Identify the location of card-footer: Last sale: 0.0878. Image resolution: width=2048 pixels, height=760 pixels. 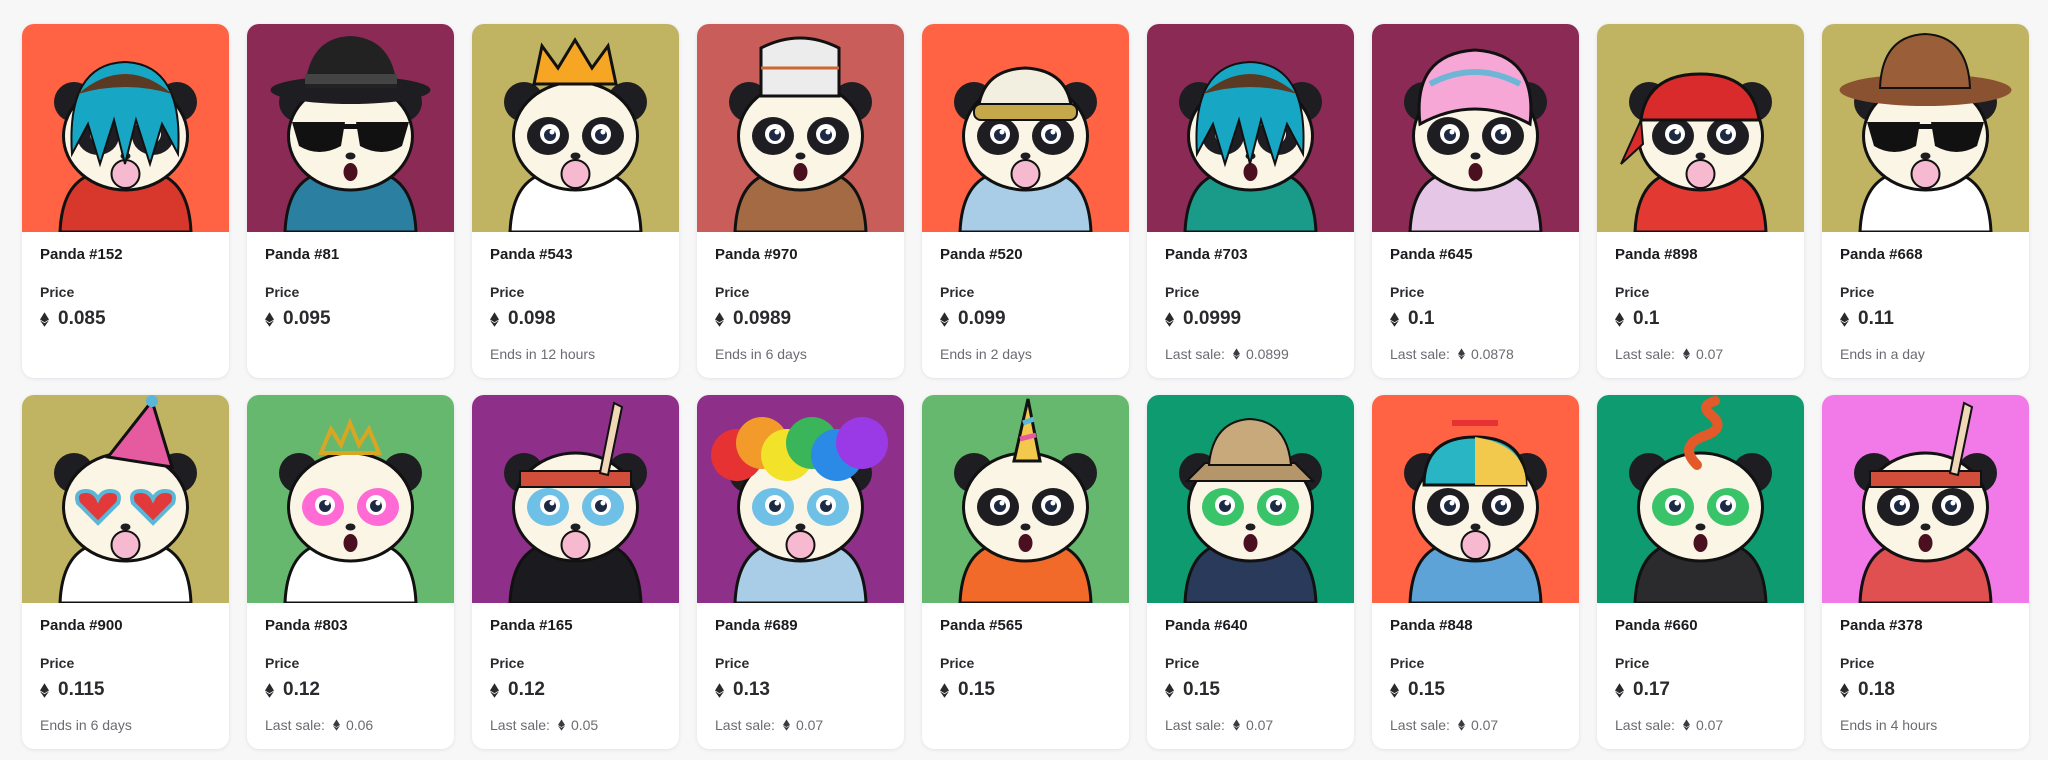
(1475, 354).